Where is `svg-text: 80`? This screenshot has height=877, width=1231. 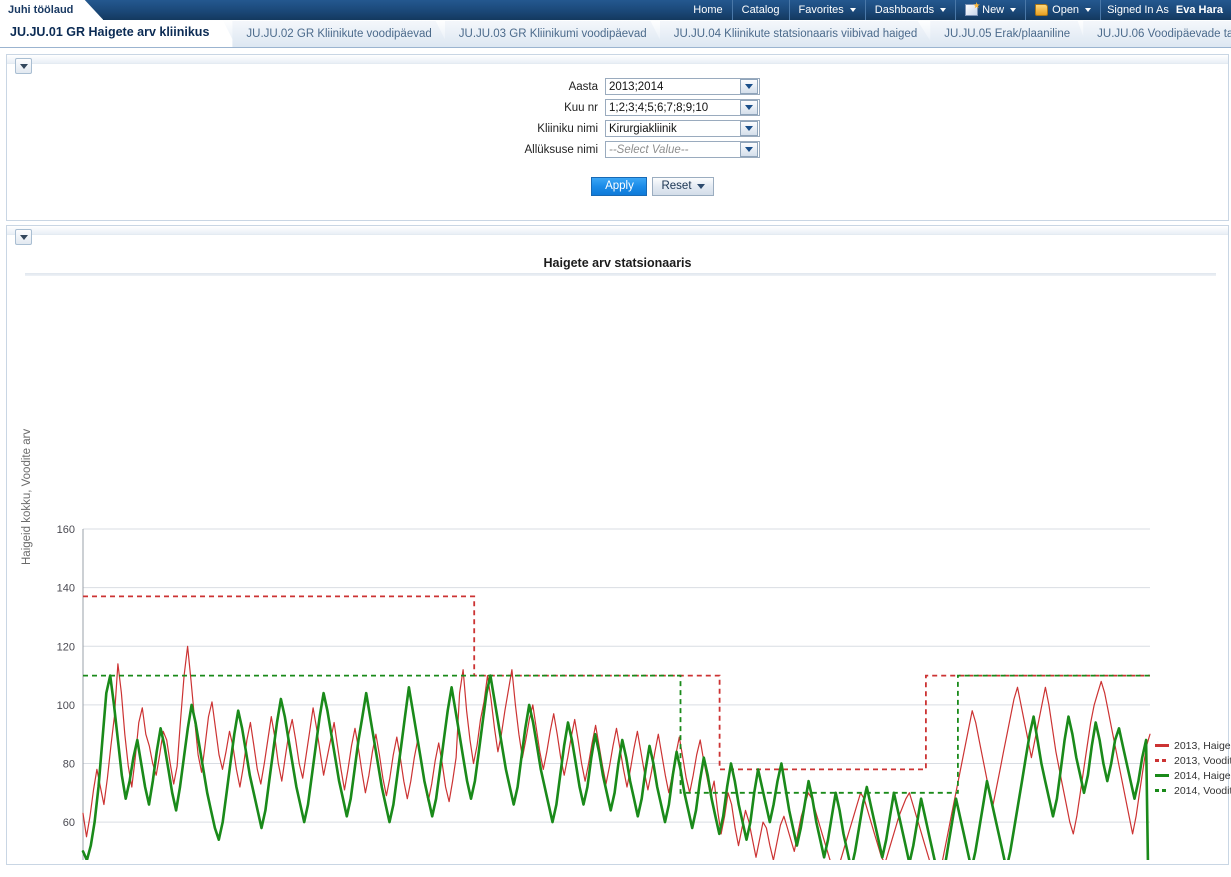
svg-text: 80 is located at coordinates (69, 765).